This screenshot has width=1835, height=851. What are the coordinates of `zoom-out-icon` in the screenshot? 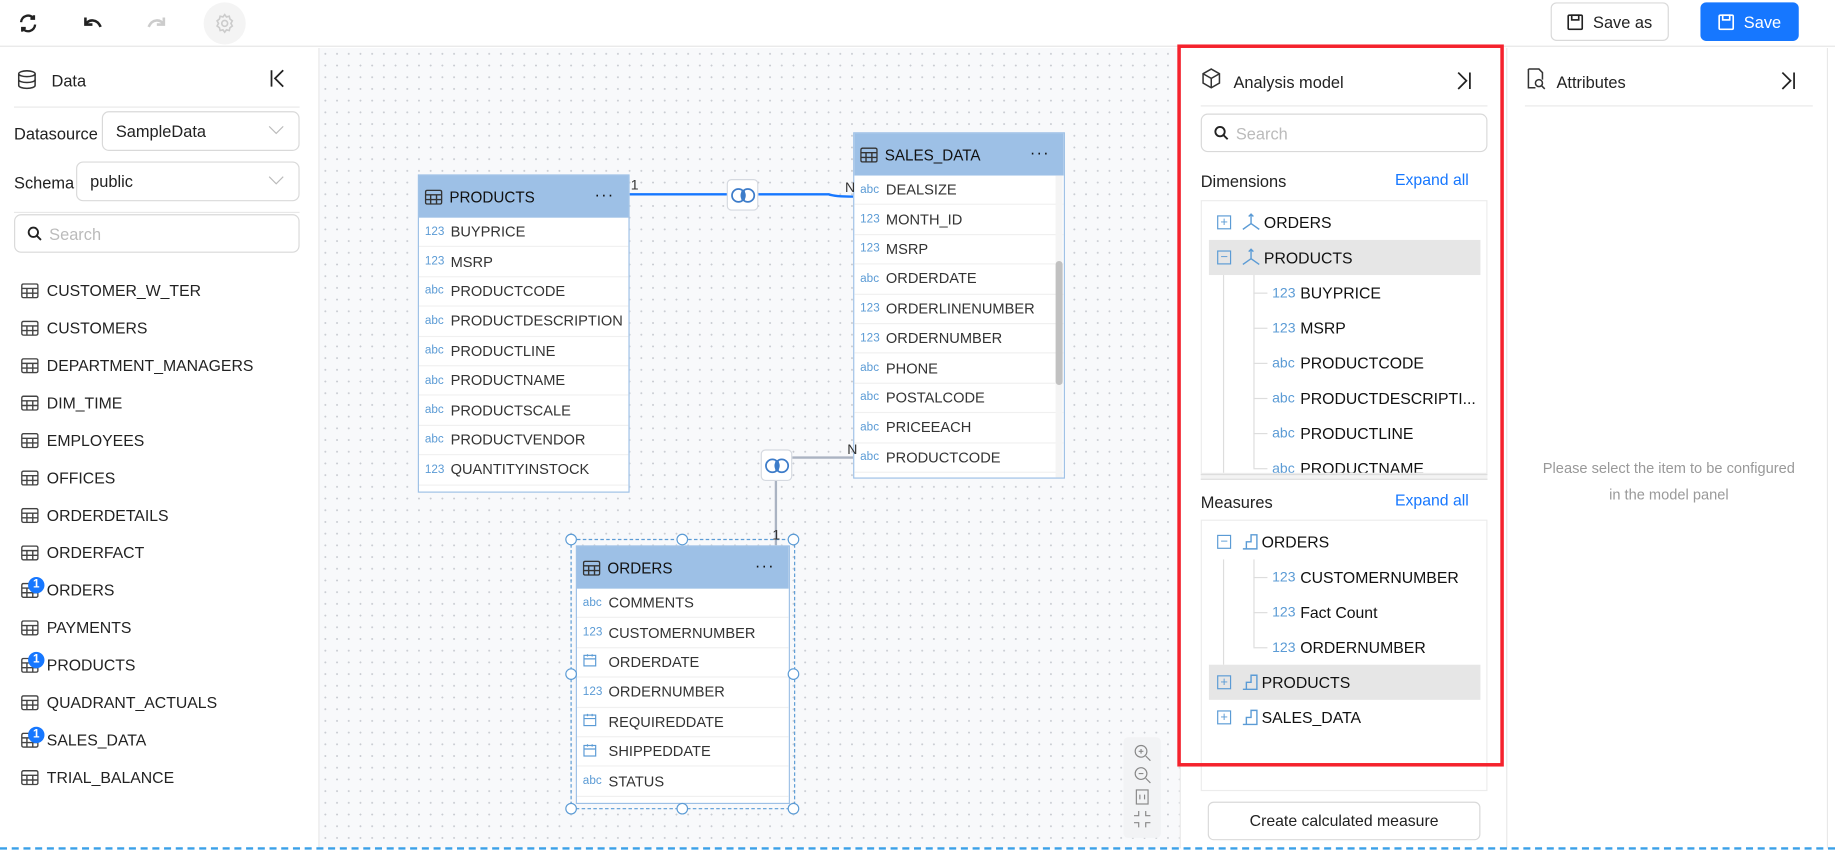 It's located at (1142, 774).